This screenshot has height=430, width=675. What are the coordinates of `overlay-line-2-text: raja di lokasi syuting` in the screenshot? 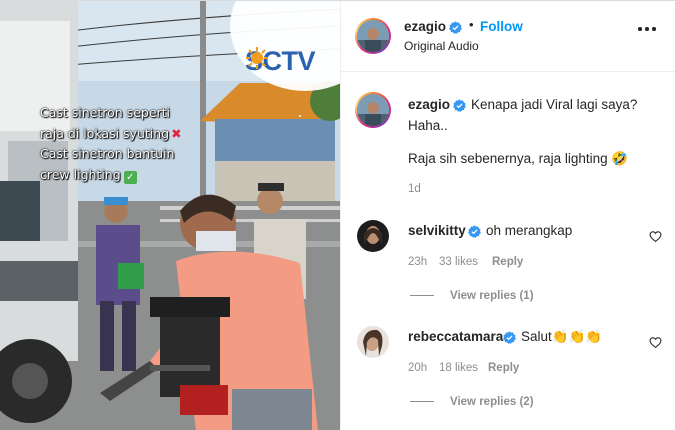 It's located at (105, 133).